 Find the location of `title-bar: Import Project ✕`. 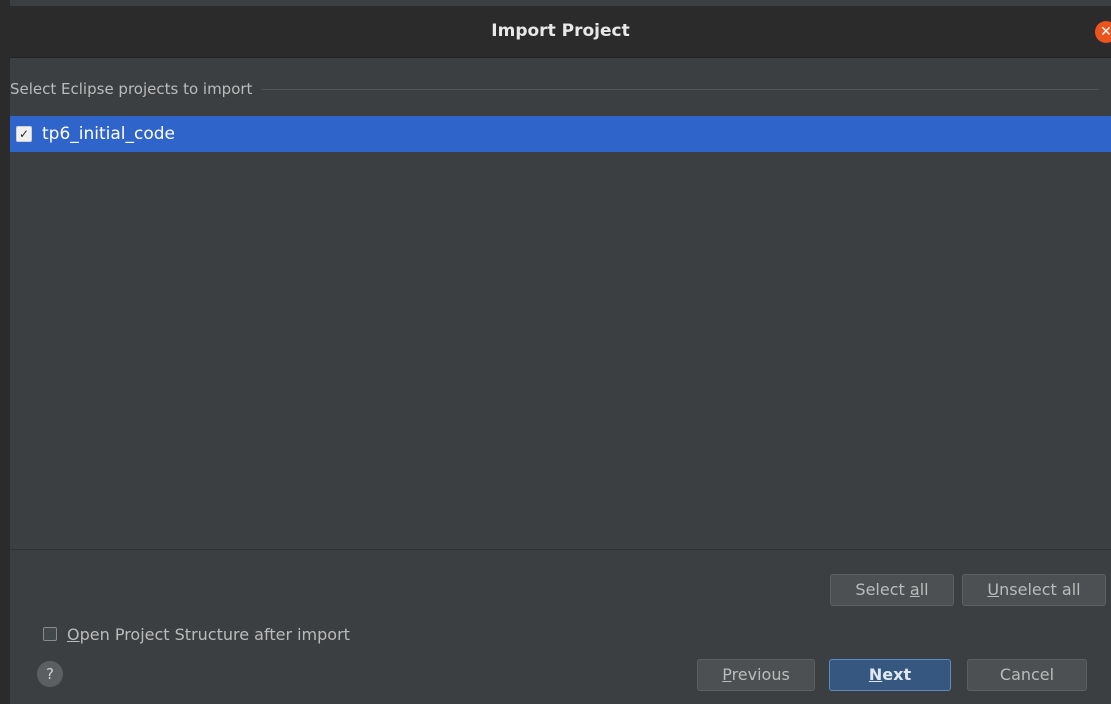

title-bar: Import Project ✕ is located at coordinates (560, 32).